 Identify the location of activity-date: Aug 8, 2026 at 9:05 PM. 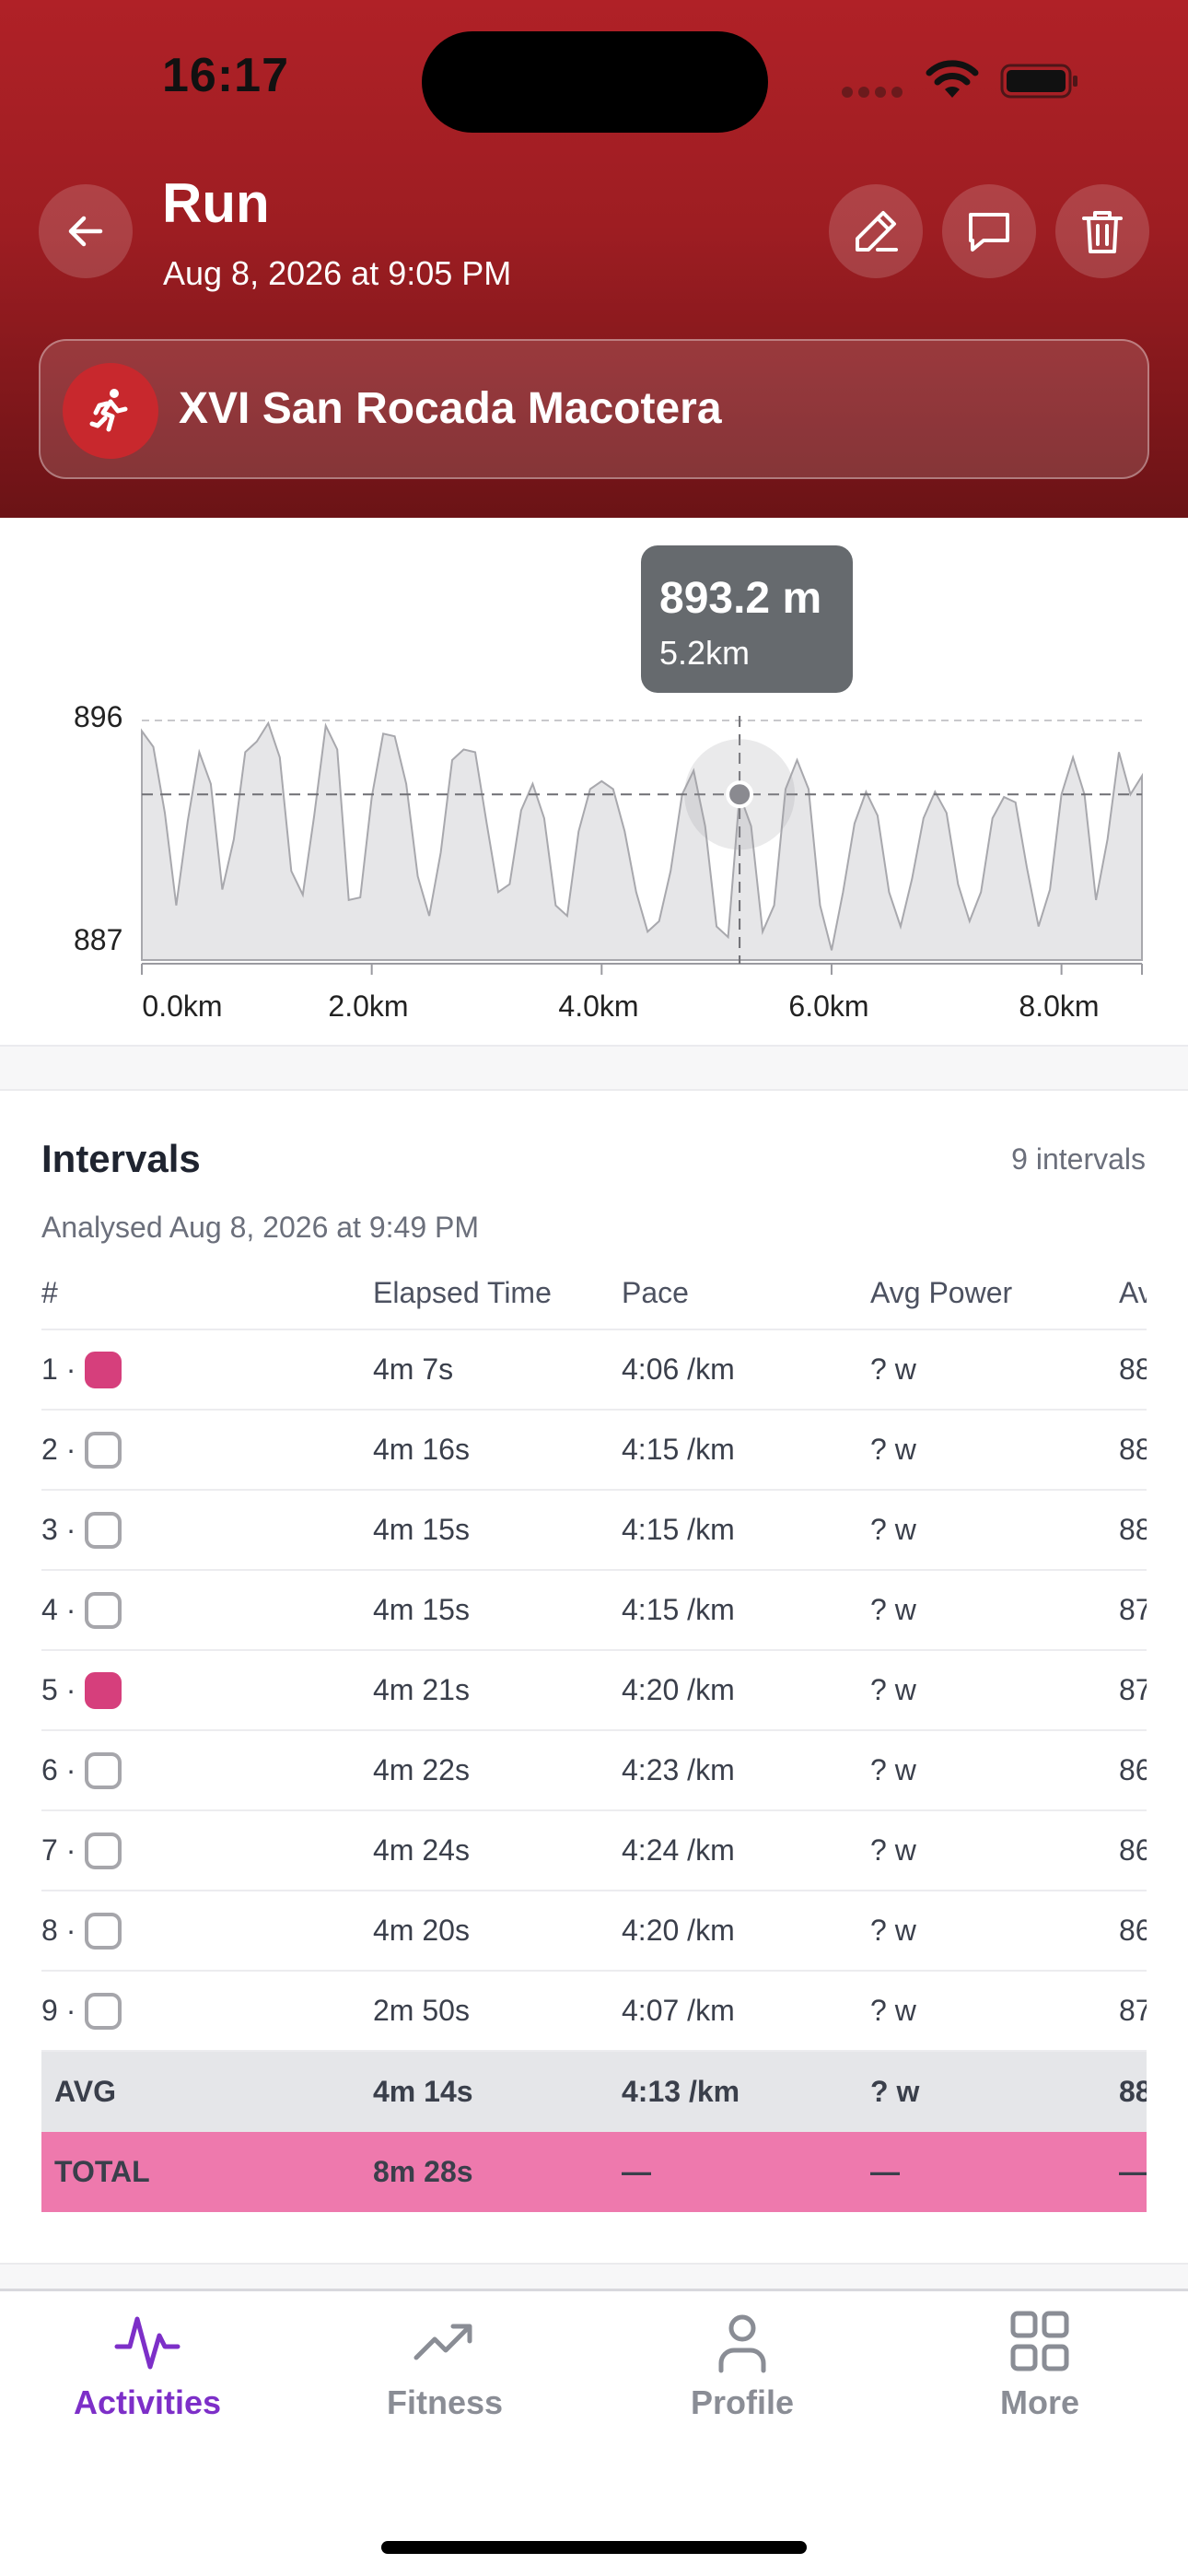
(337, 273).